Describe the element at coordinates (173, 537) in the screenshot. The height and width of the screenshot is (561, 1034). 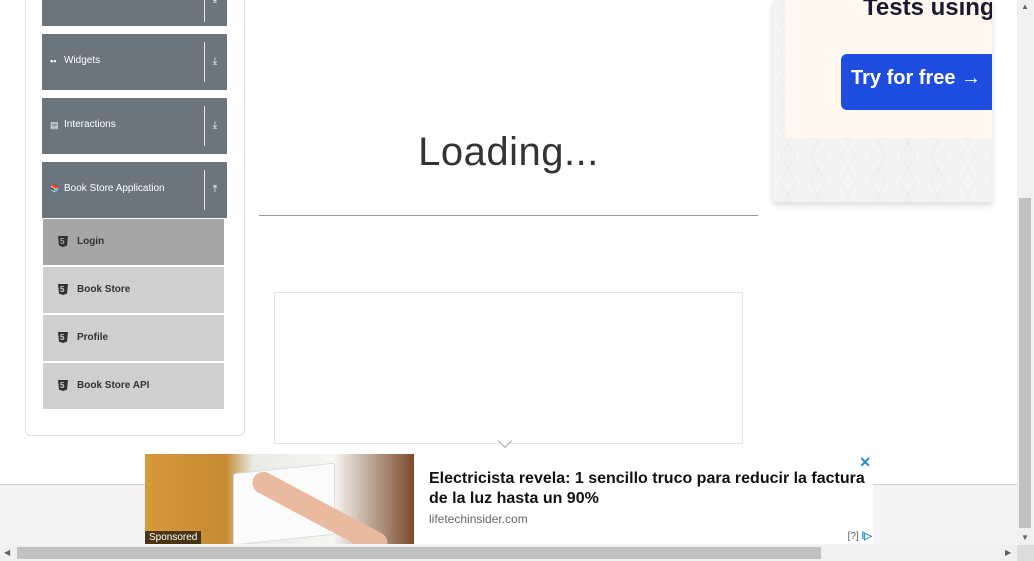
I see `sponsored-label: Sponsored` at that location.